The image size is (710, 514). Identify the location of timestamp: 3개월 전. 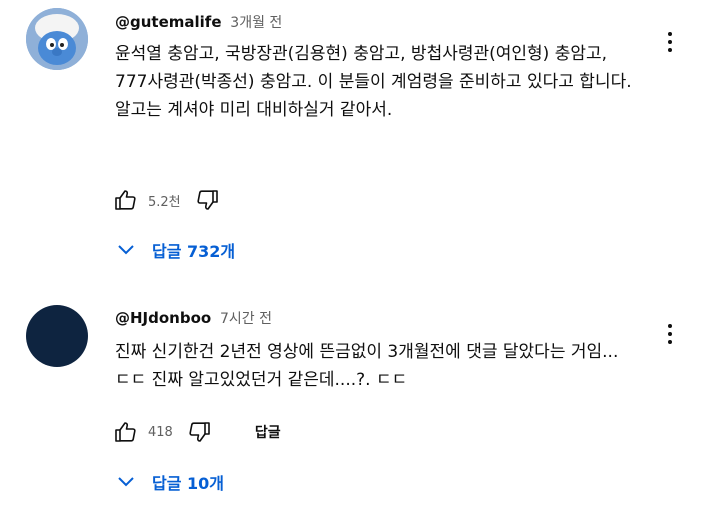
(256, 23).